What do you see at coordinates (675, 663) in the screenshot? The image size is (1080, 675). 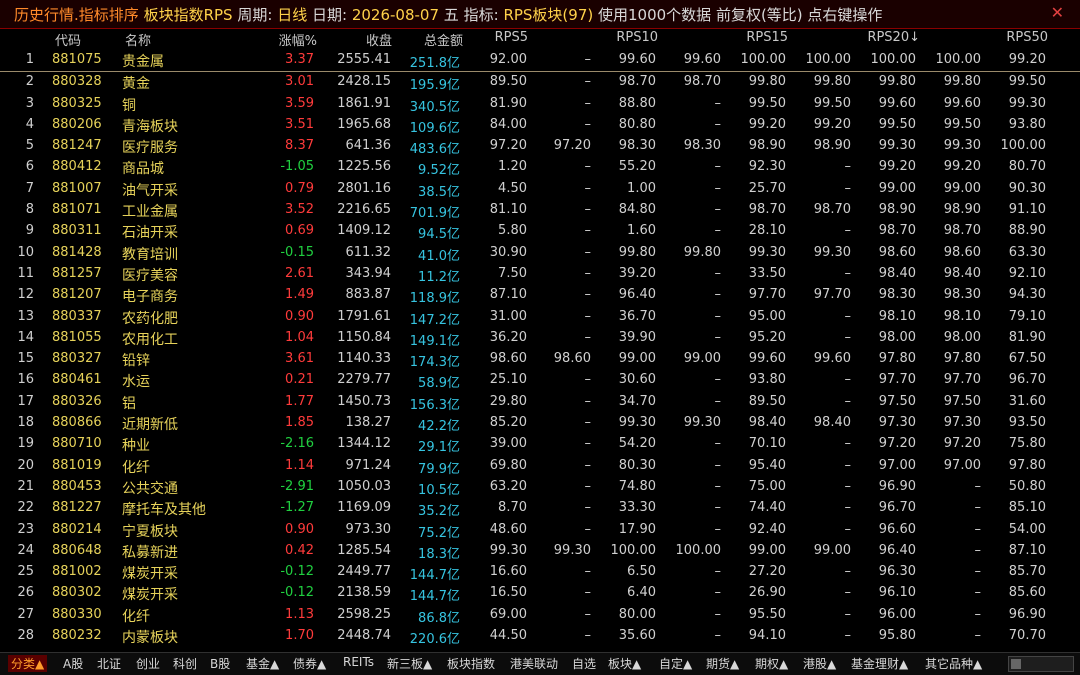 I see `tab-14: 自定▲` at bounding box center [675, 663].